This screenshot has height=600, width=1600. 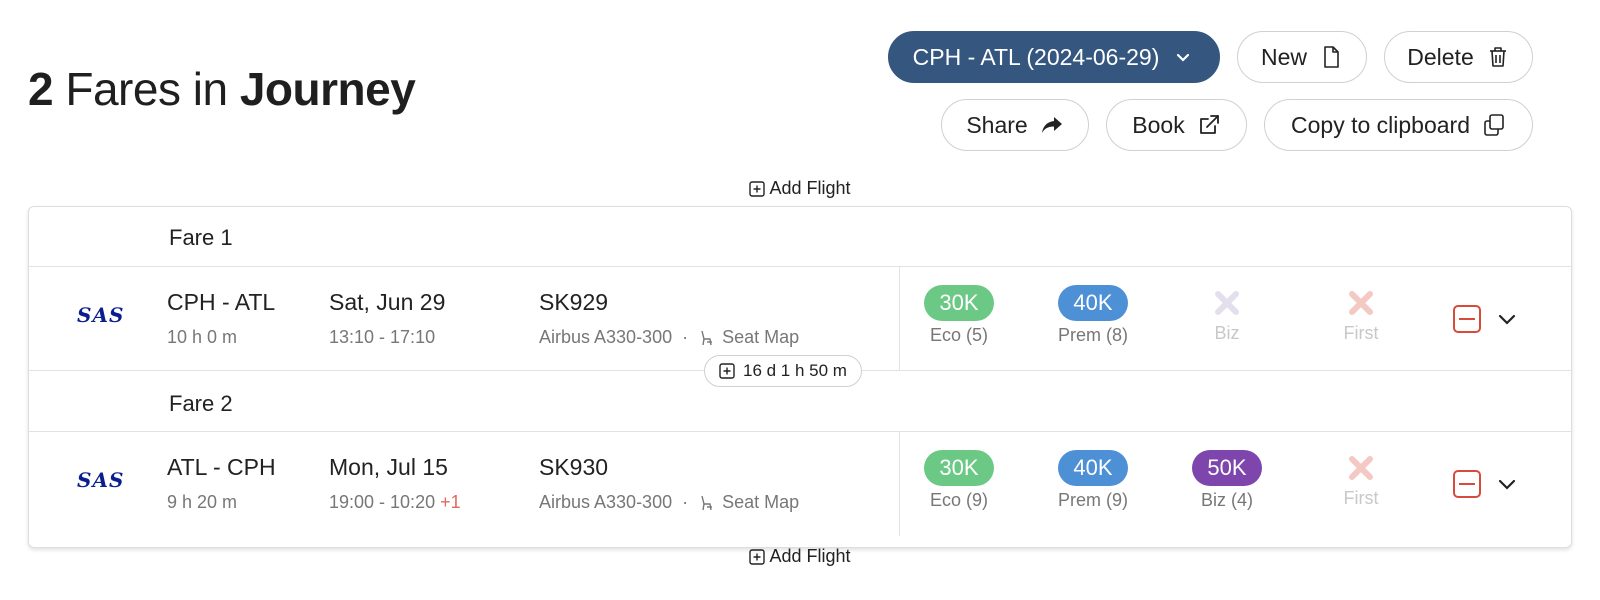 I want to click on duration: 10 h 0 m, so click(x=202, y=337).